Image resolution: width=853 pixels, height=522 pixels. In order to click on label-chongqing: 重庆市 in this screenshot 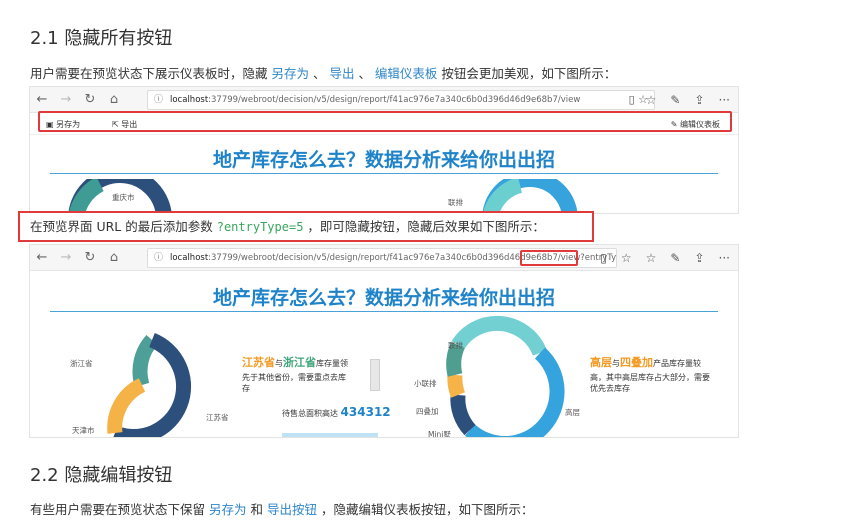, I will do `click(123, 197)`.